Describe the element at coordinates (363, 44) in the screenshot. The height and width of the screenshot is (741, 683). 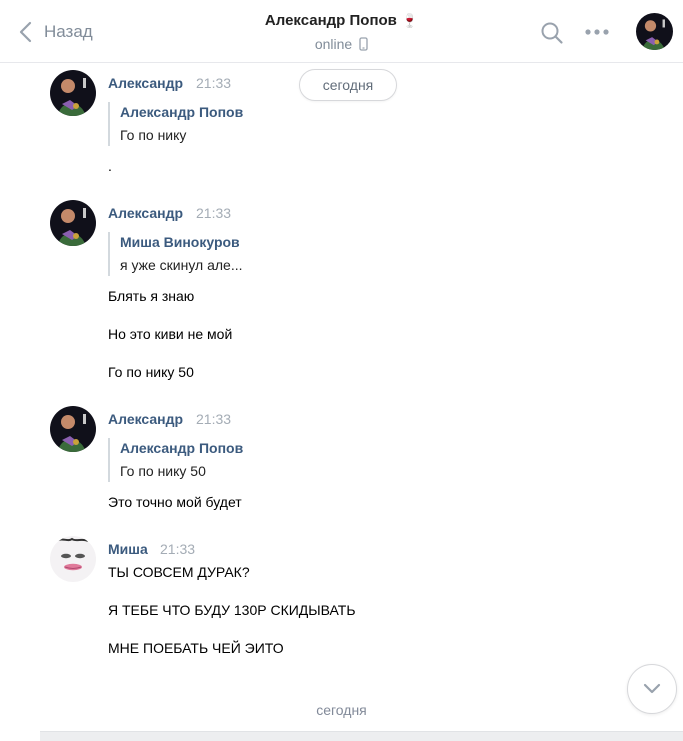
I see `mobile-phone-icon` at that location.